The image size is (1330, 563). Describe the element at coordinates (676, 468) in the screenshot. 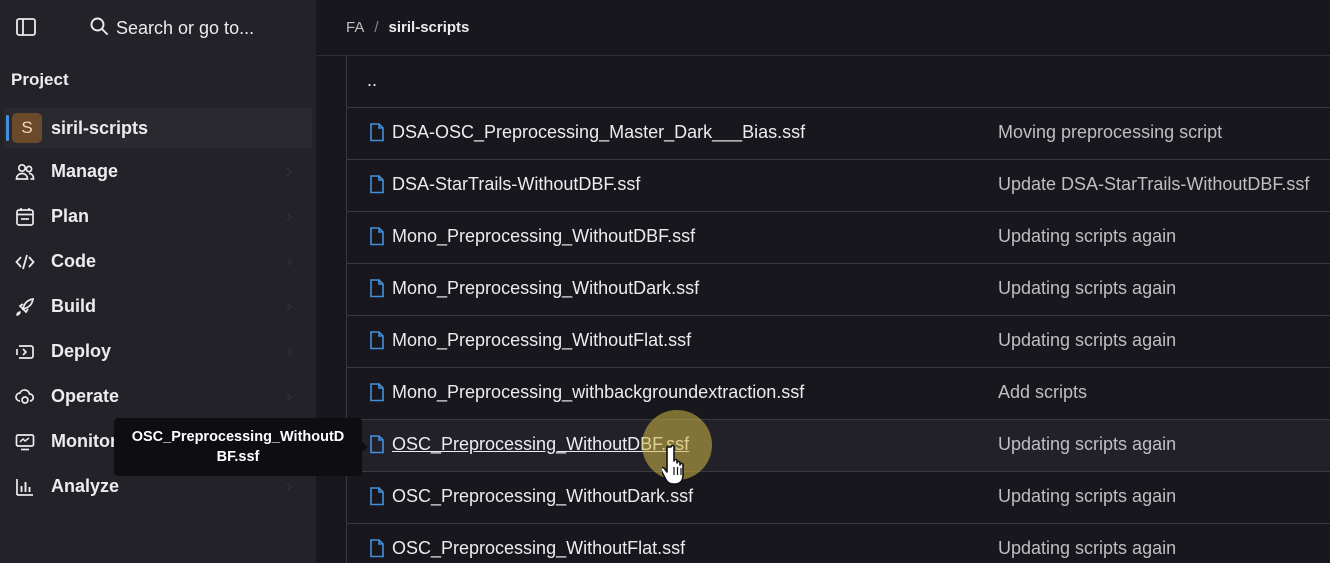

I see `hand-cursor-icon` at that location.